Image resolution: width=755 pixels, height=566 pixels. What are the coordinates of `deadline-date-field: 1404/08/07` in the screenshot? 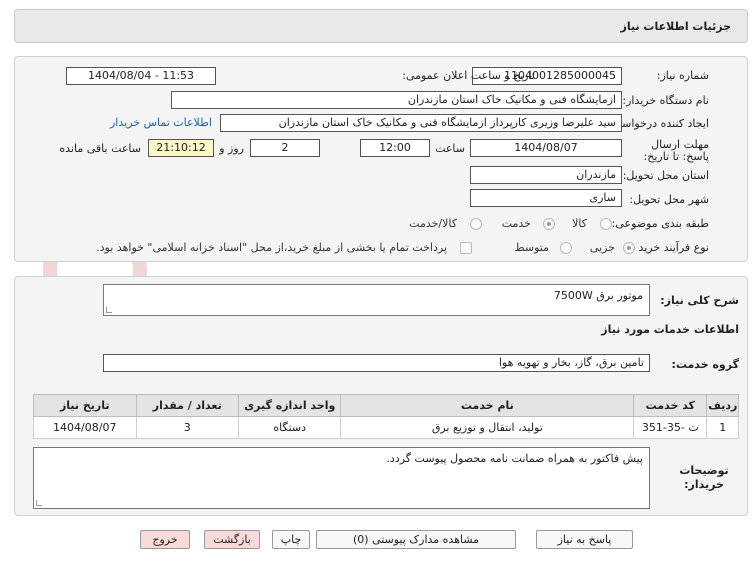 It's located at (546, 148).